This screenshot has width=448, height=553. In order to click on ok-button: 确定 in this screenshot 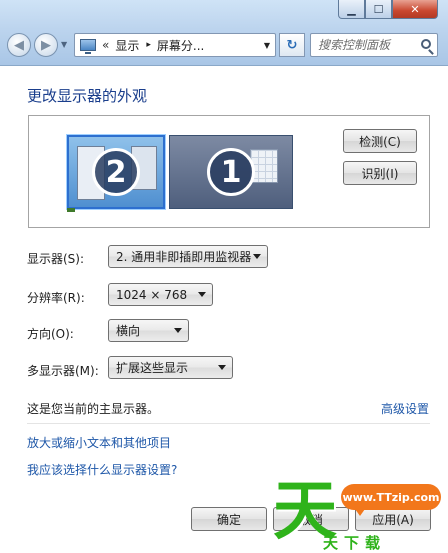, I will do `click(229, 519)`.